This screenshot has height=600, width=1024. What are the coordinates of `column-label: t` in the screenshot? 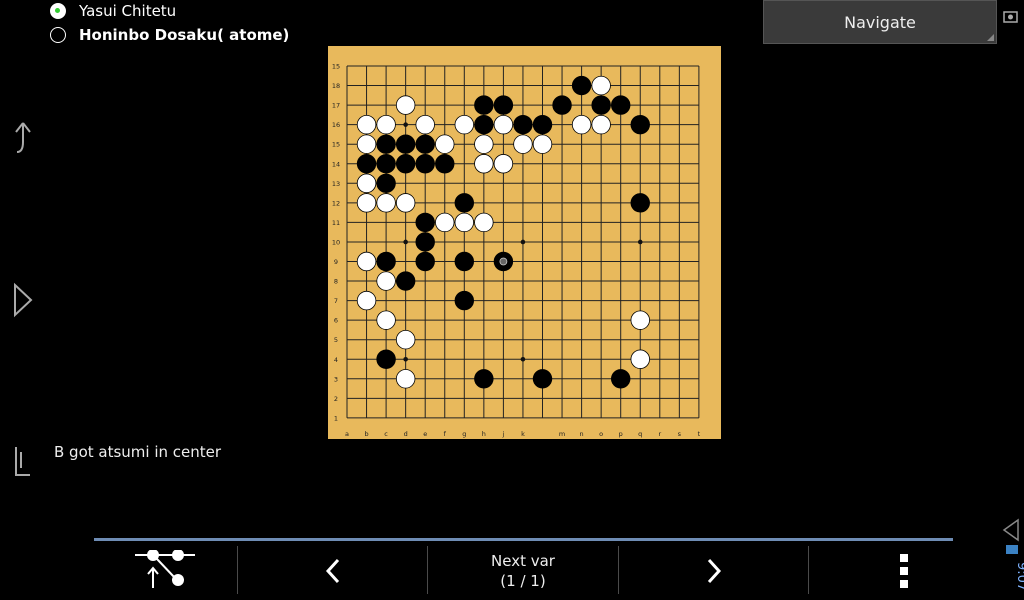 It's located at (699, 434).